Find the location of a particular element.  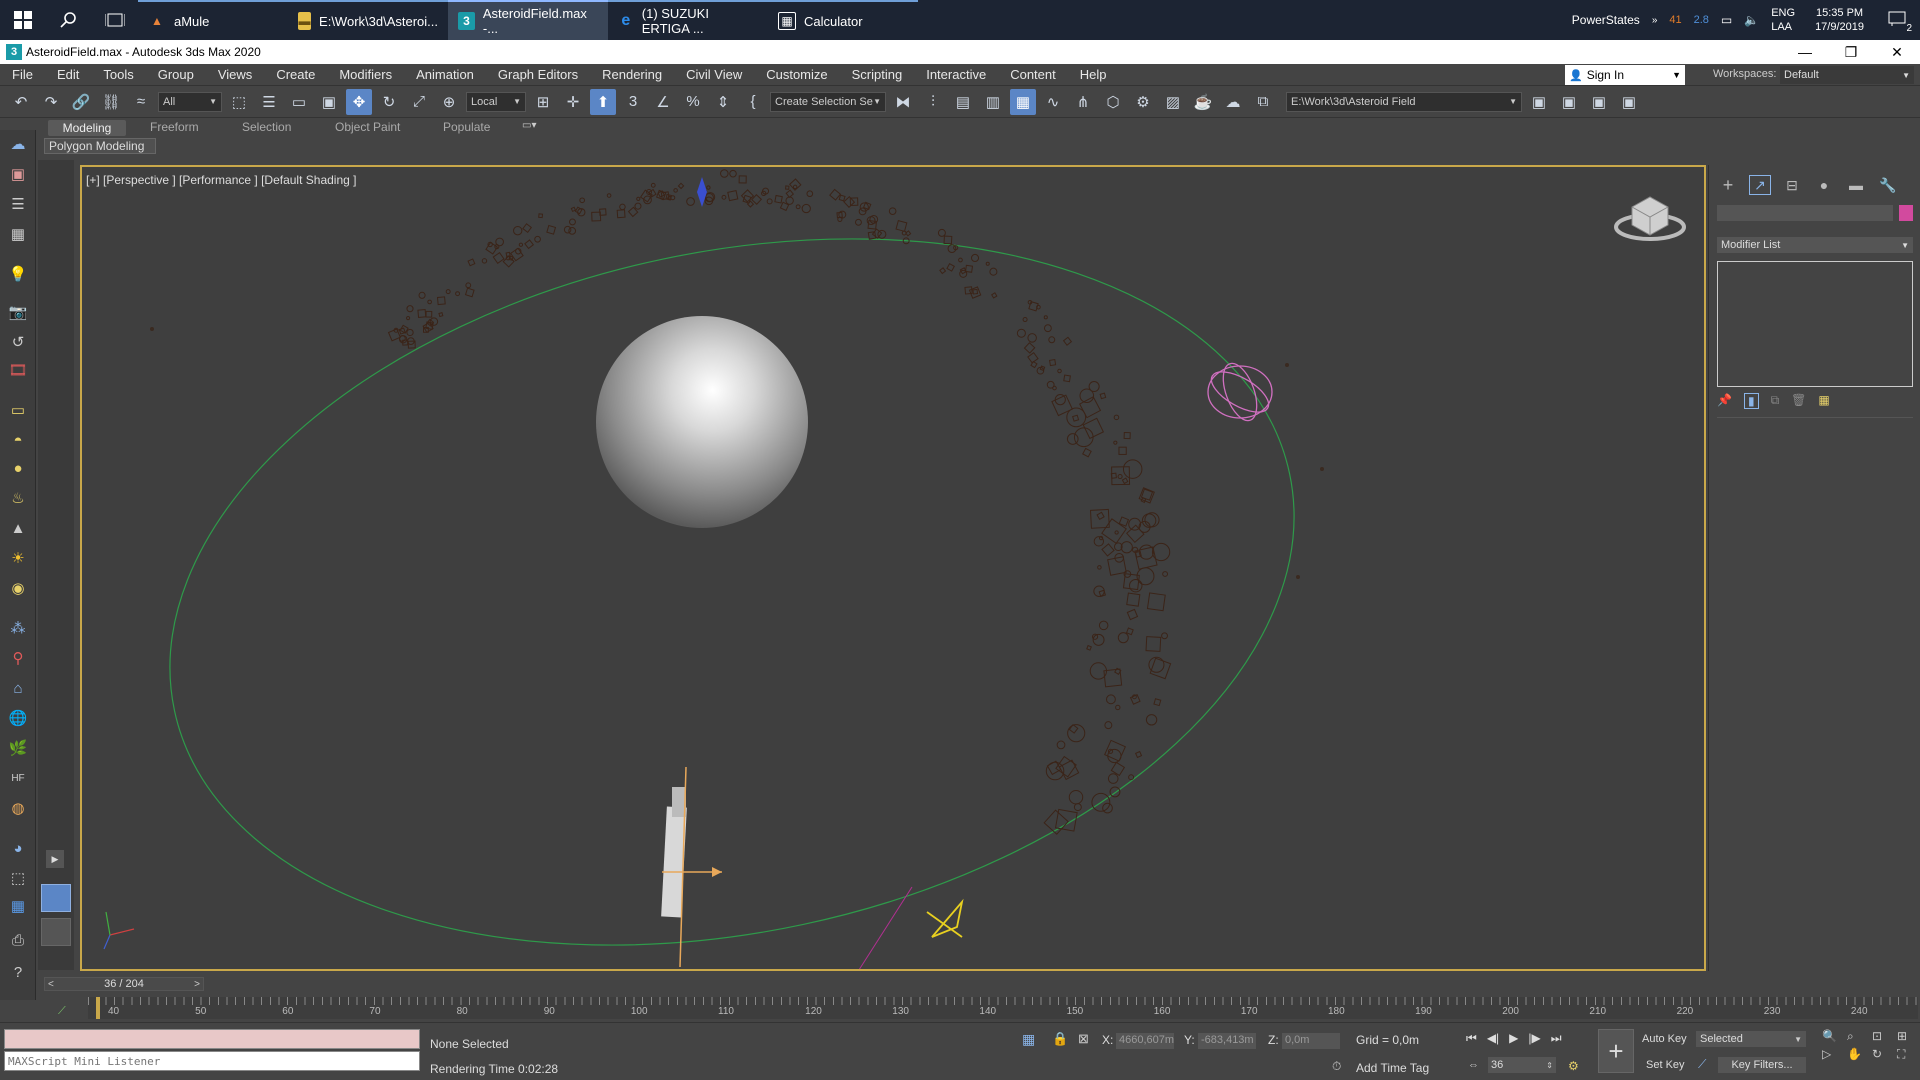

object-name-field is located at coordinates (1805, 213).